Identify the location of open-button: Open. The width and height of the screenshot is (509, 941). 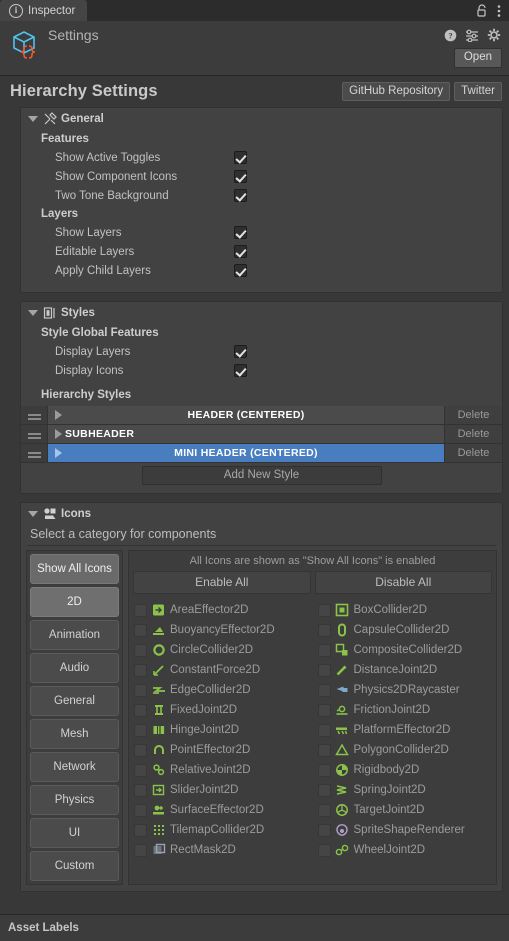
(477, 58).